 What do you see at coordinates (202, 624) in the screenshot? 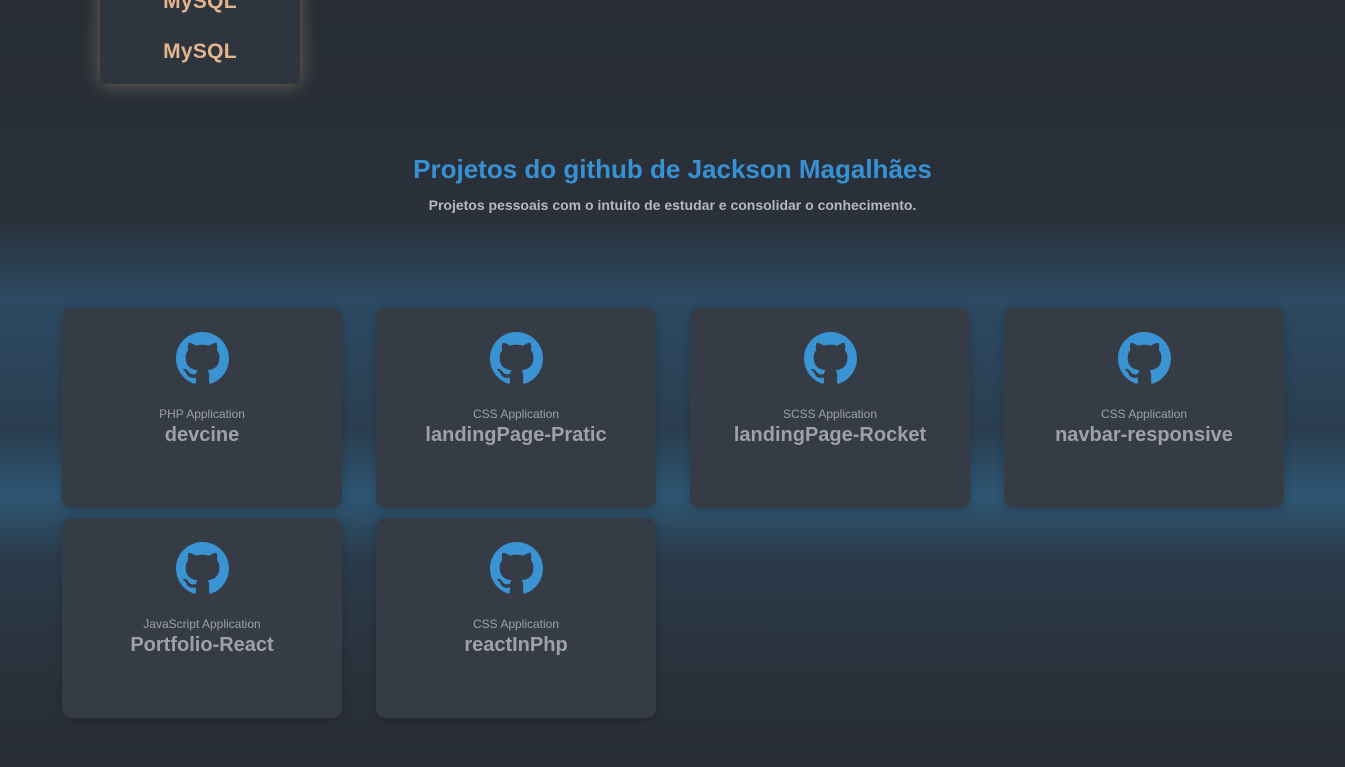
I see `project-language: JavaScript Application` at bounding box center [202, 624].